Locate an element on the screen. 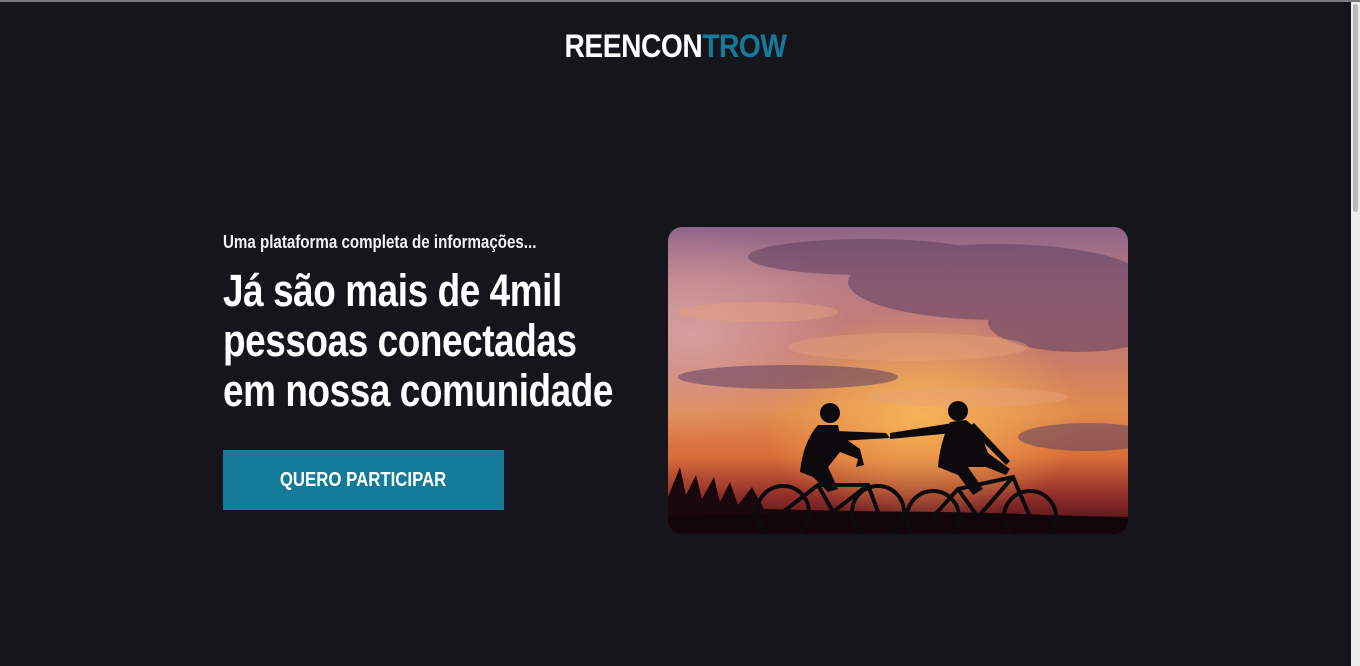 Image resolution: width=1360 pixels, height=666 pixels. logo-text-white: REENCON is located at coordinates (633, 46).